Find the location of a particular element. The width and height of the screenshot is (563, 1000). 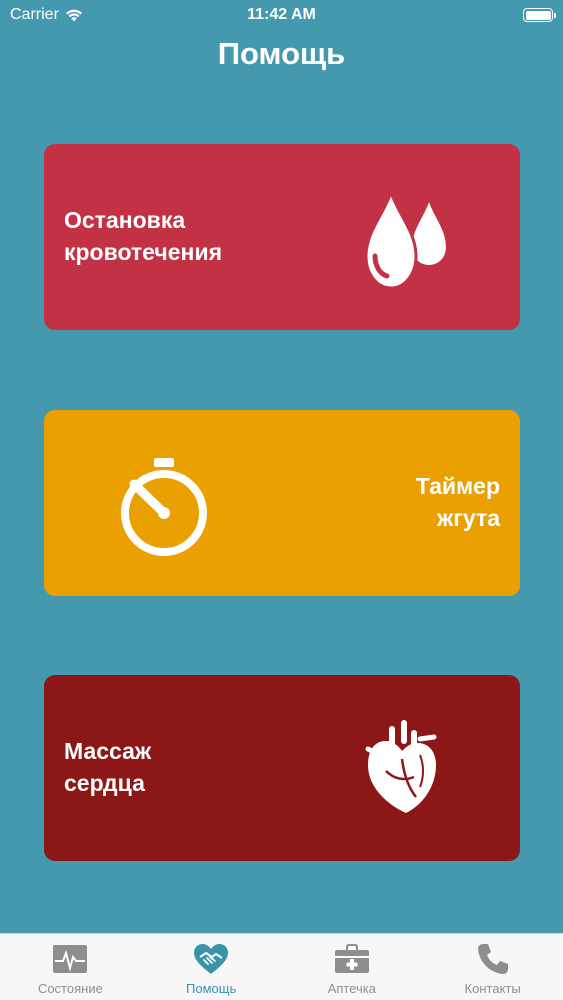

stopwatch-icon is located at coordinates (164, 507).